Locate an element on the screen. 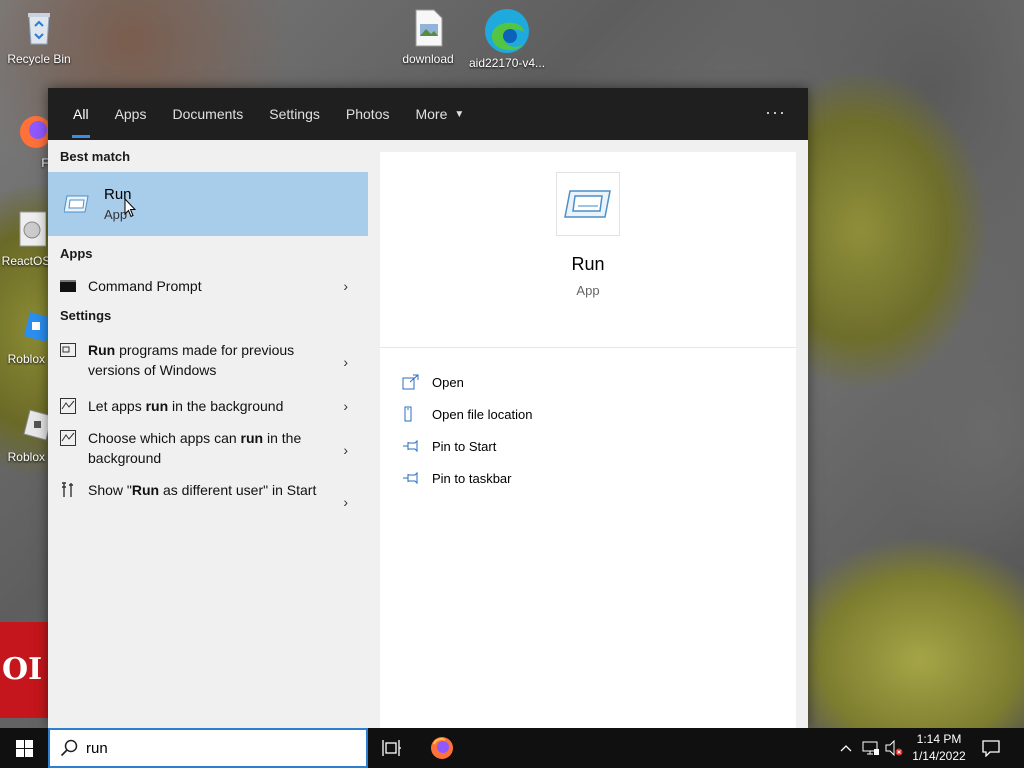 Image resolution: width=1024 pixels, height=768 pixels. partial-image-text: OI is located at coordinates (22, 669).